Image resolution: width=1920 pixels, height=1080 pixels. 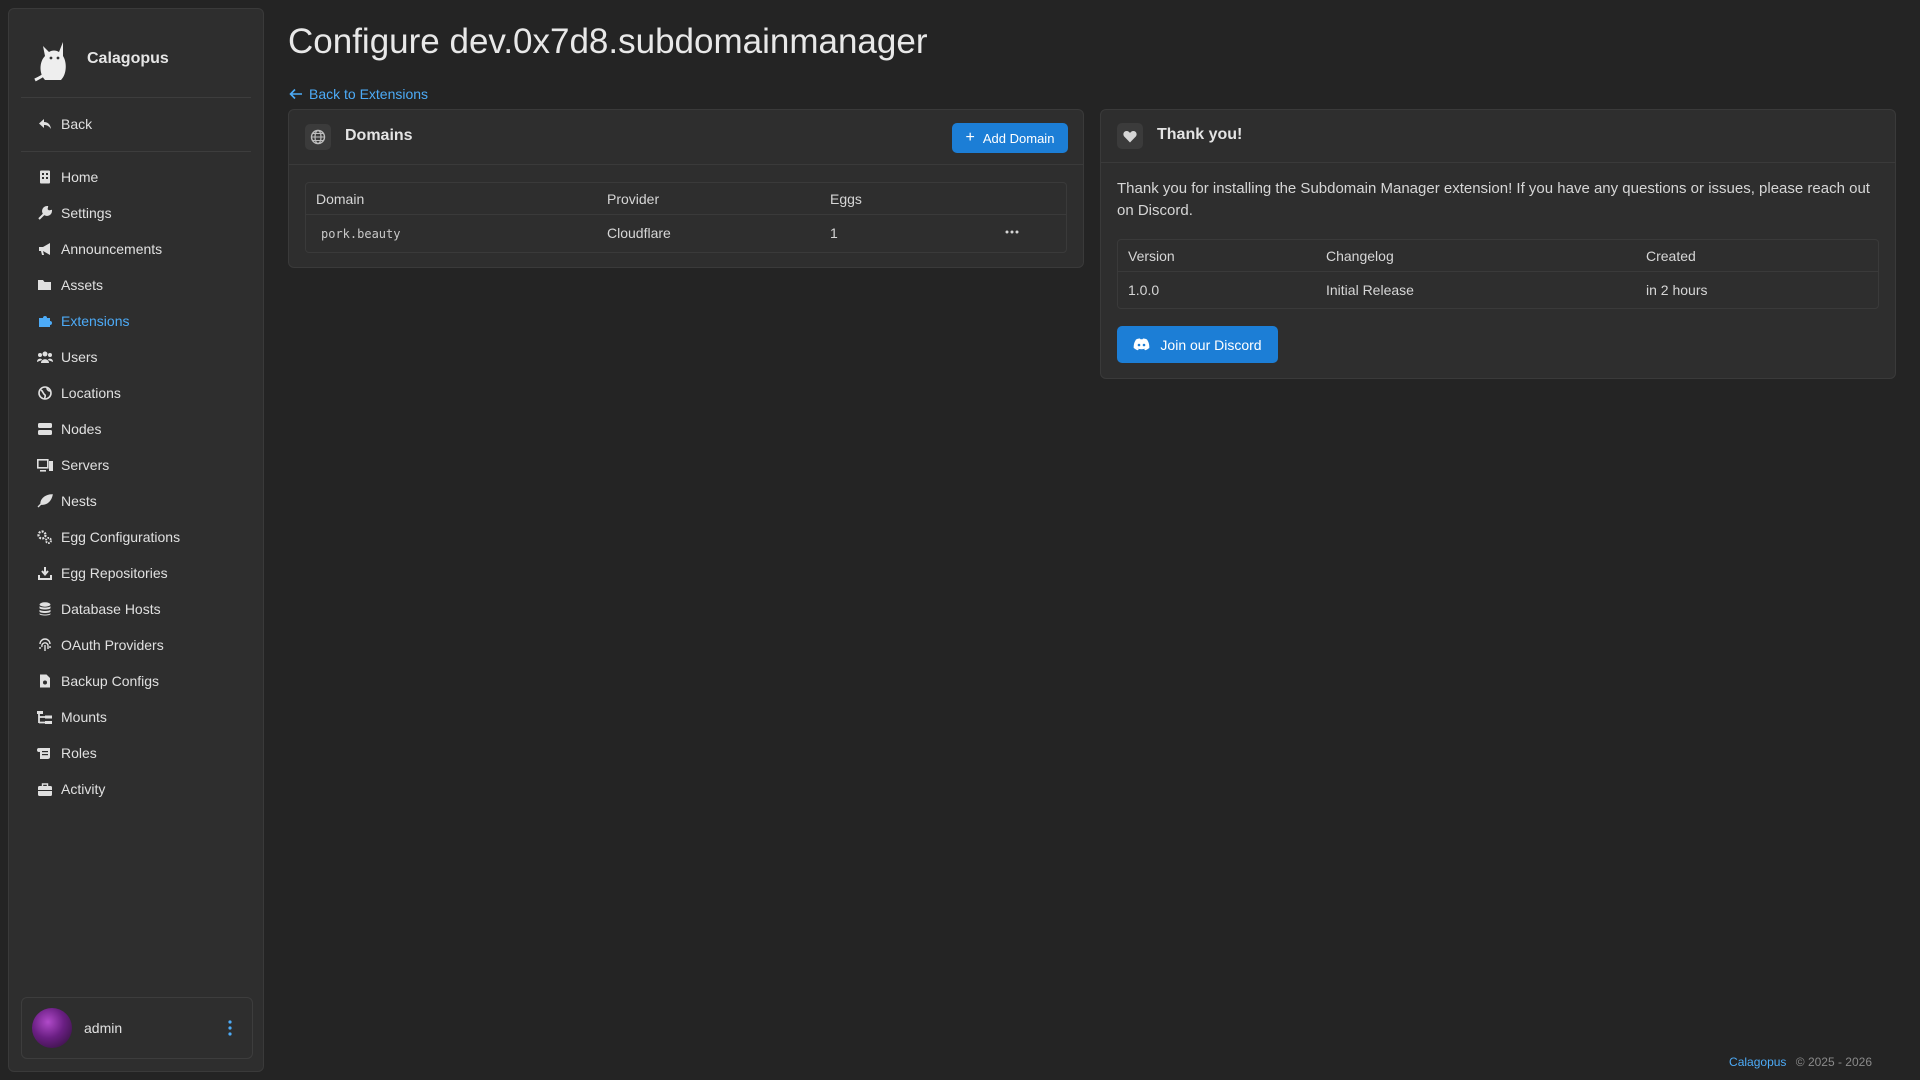 What do you see at coordinates (45, 609) in the screenshot?
I see `database-icon` at bounding box center [45, 609].